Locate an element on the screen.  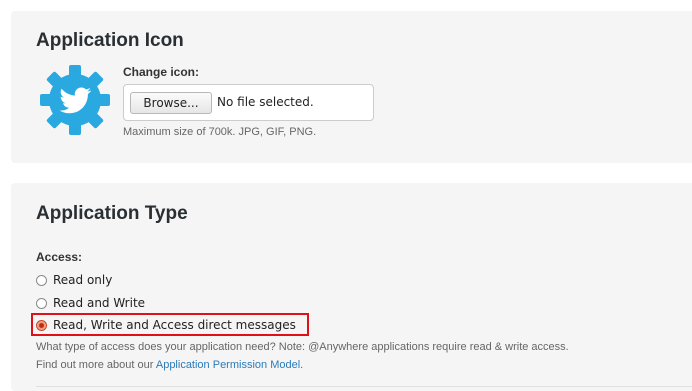
access-option-read-write: Read and Write is located at coordinates (90, 303).